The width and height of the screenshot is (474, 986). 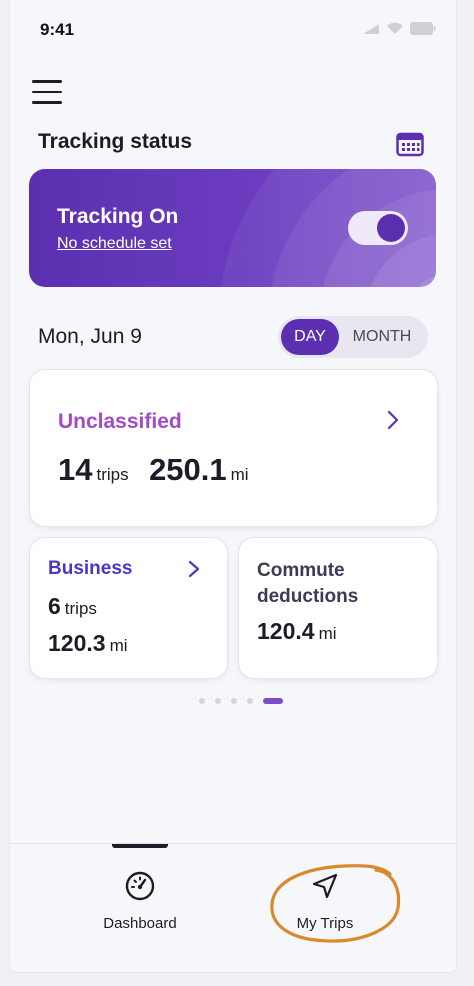 I want to click on tab-my-trips-label: My Trips, so click(x=325, y=923).